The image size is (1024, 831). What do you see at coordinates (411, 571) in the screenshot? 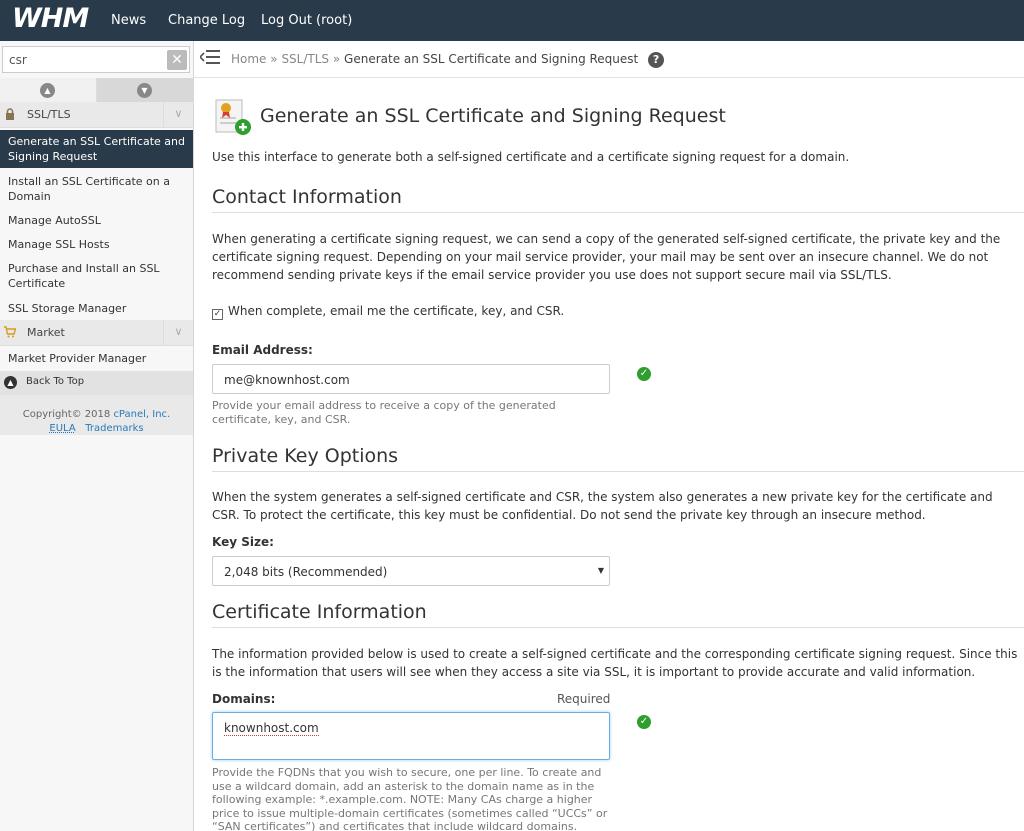
I see `key-size-select: 2,048 bits (Recommended) ▼` at bounding box center [411, 571].